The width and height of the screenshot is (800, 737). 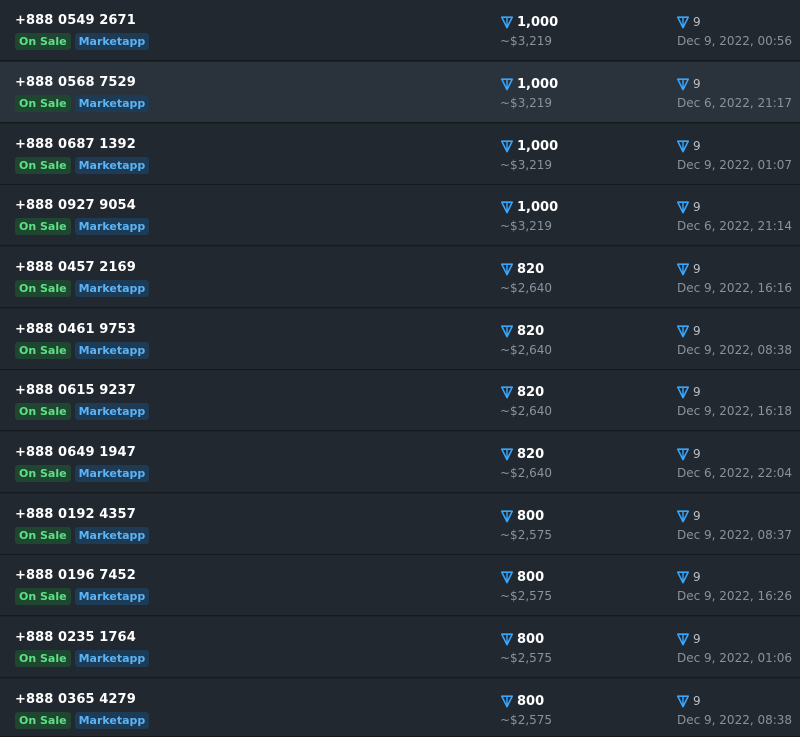 I want to click on phone-number: +888 0687 1392, so click(x=75, y=144).